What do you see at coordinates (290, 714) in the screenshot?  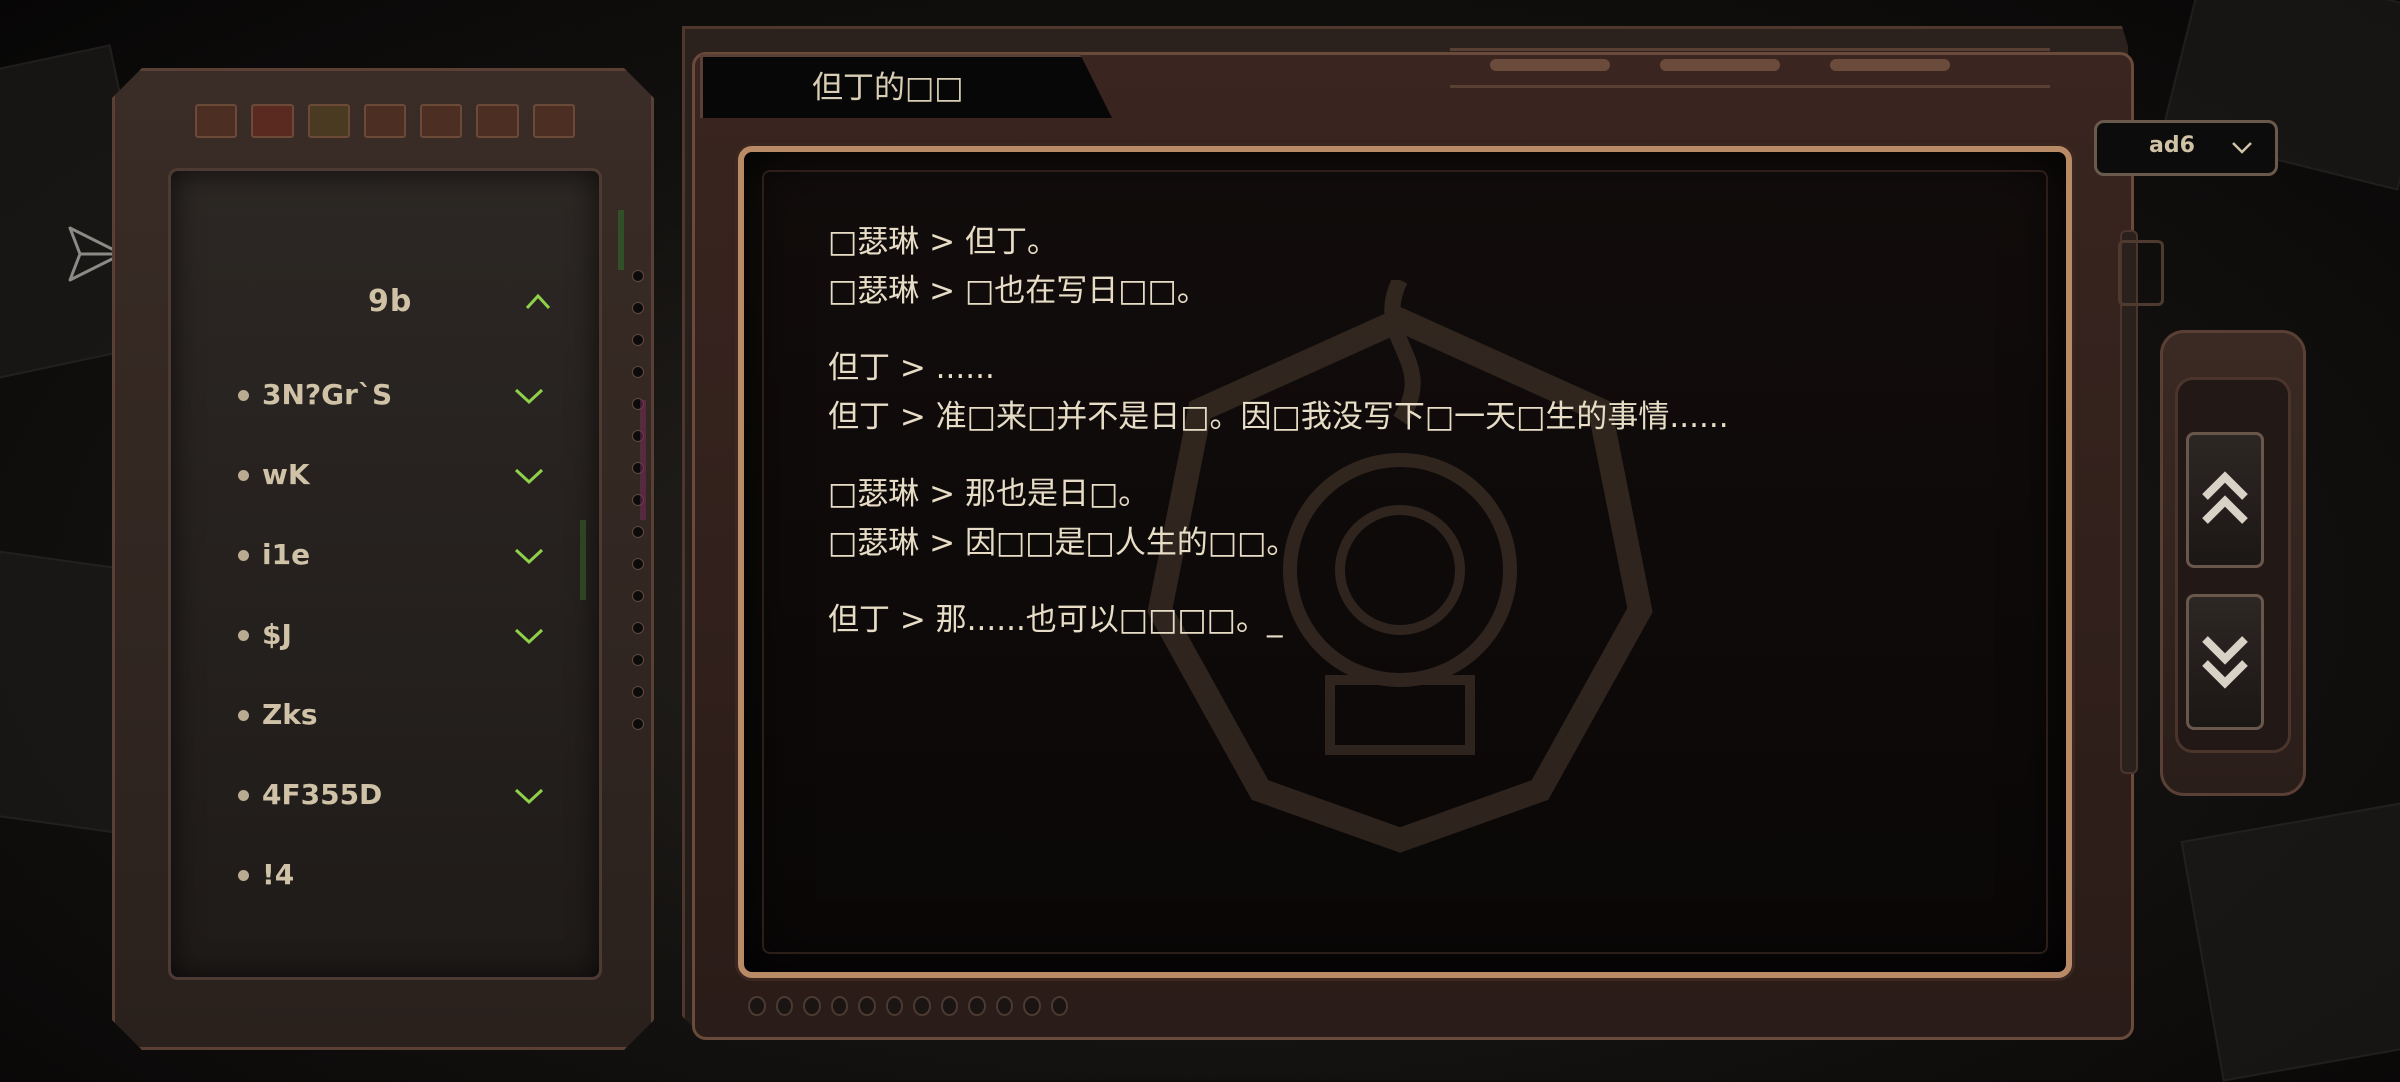 I see `list-item-label: Zks` at bounding box center [290, 714].